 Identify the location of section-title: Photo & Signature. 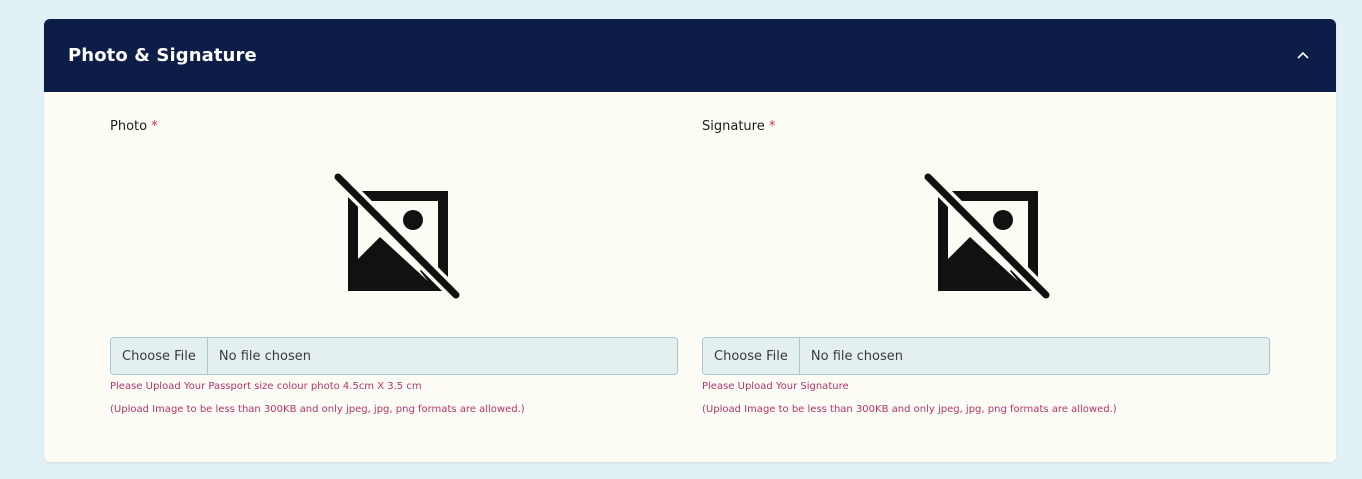
(162, 55).